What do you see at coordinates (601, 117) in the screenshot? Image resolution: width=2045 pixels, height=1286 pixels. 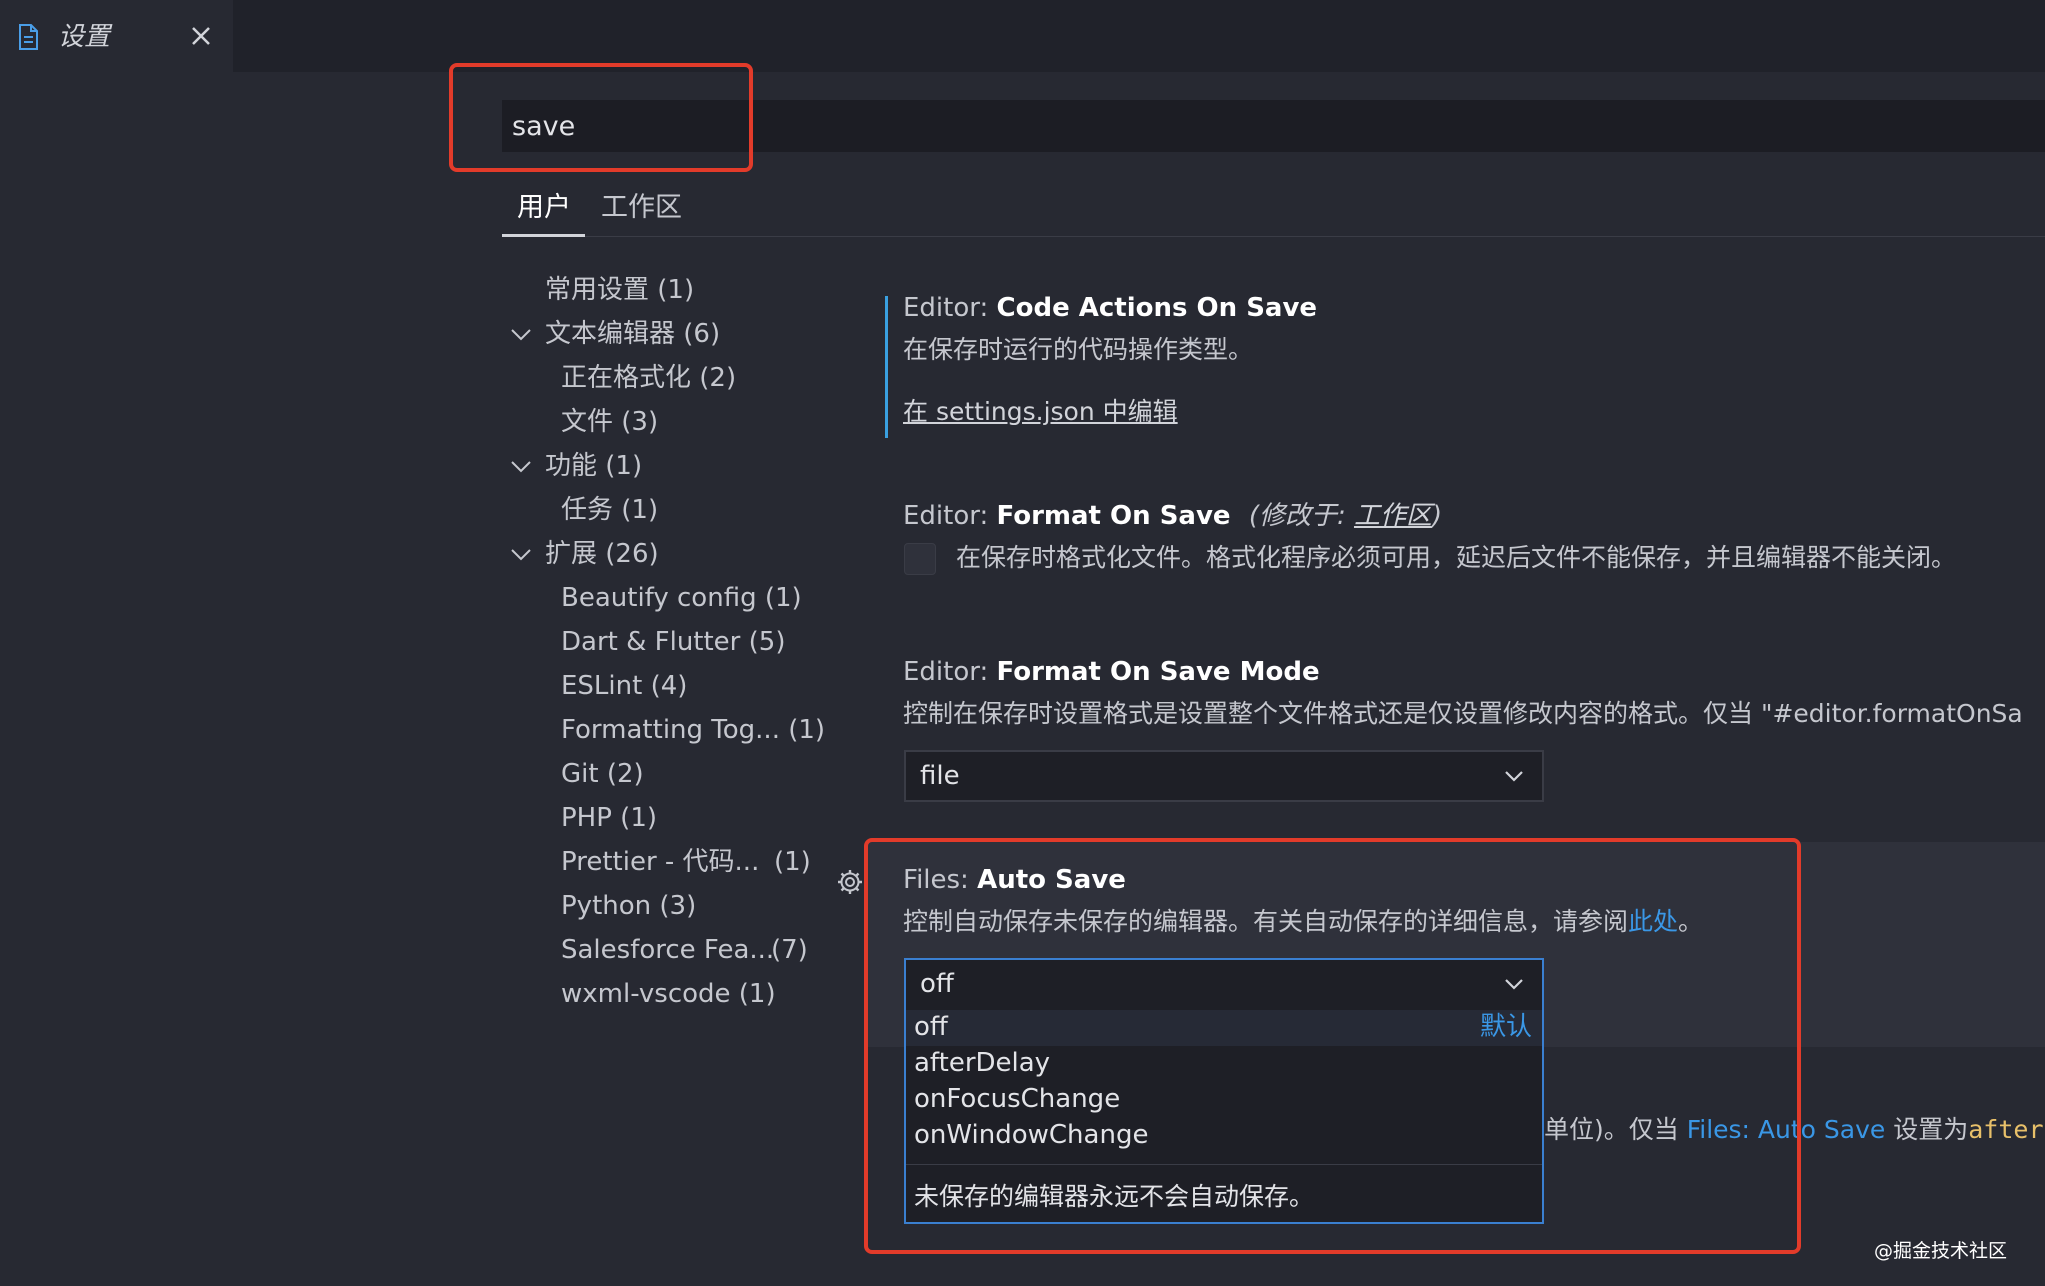 I see `highlight-box-search` at bounding box center [601, 117].